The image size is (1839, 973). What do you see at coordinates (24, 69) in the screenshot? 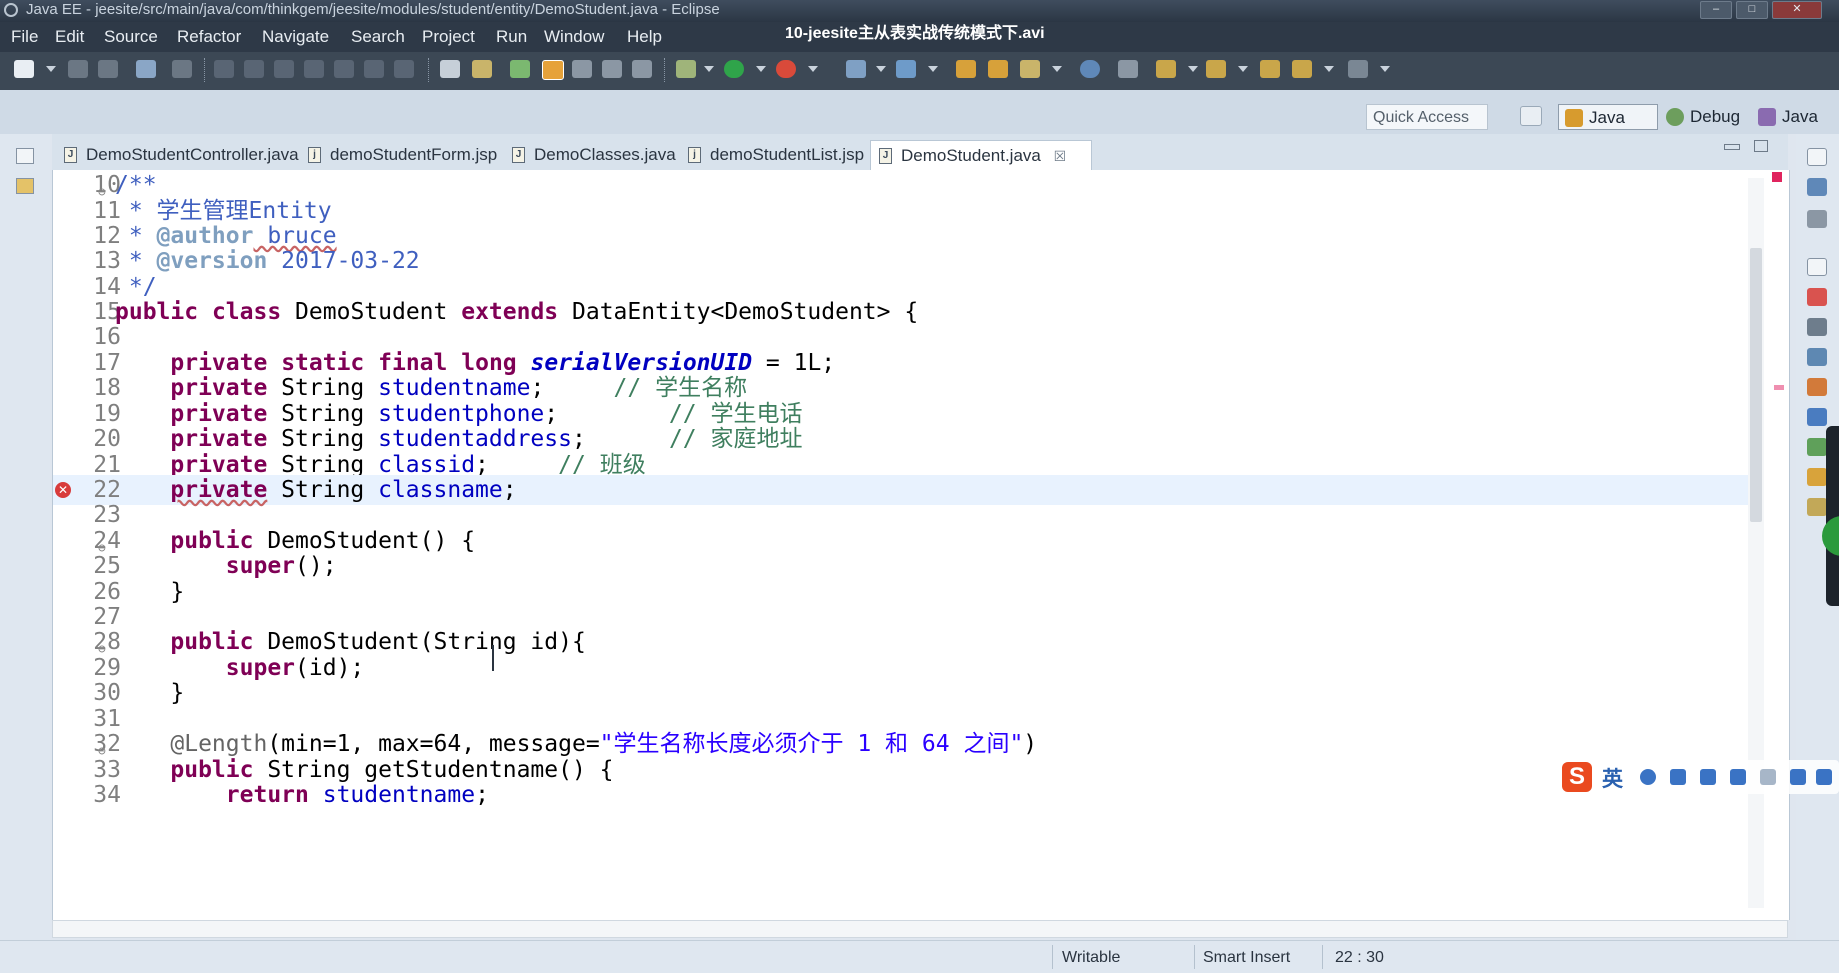
I see `new-icon` at bounding box center [24, 69].